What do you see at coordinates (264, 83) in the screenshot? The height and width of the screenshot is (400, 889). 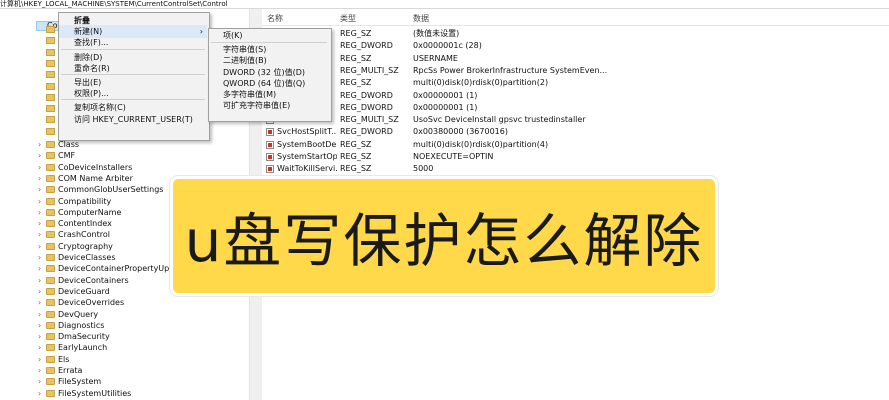 I see `menu-item-label: QWORD (64 位)值(Q)` at bounding box center [264, 83].